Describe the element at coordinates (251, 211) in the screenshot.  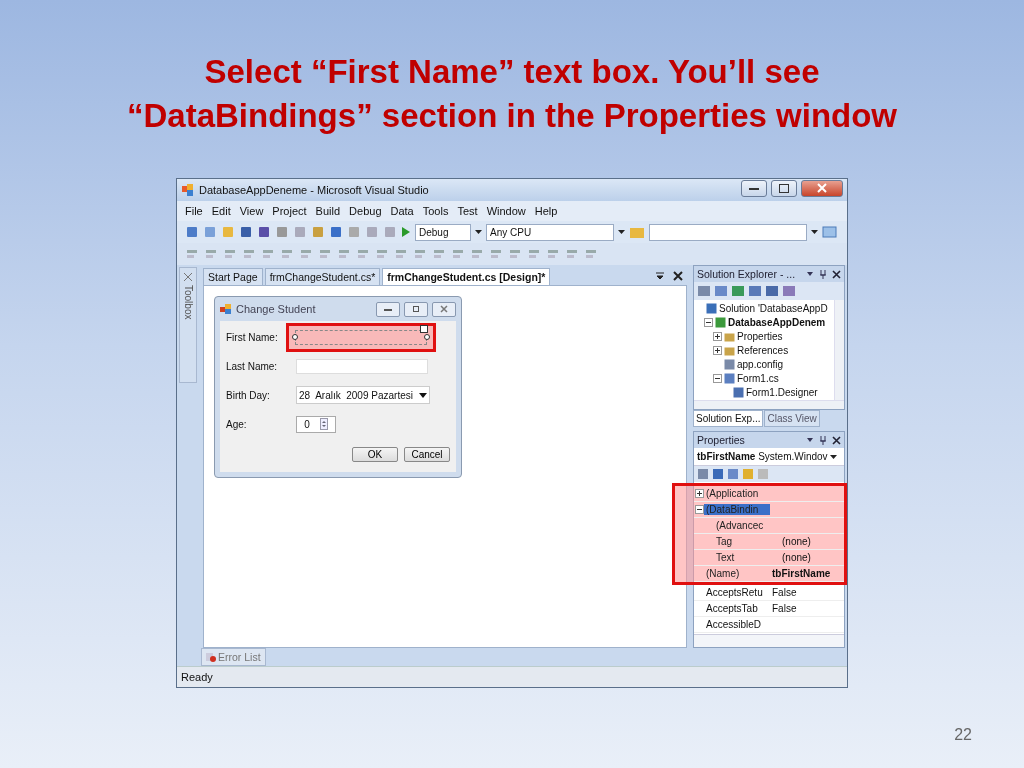
I see `menu-item: View` at that location.